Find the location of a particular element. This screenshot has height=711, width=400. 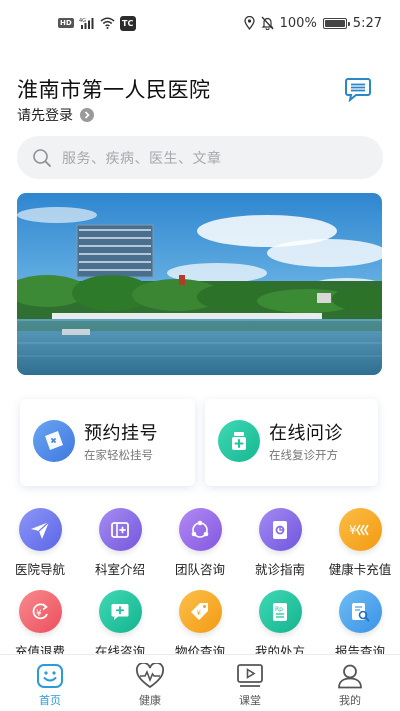

tab-label: 健康 is located at coordinates (150, 700).